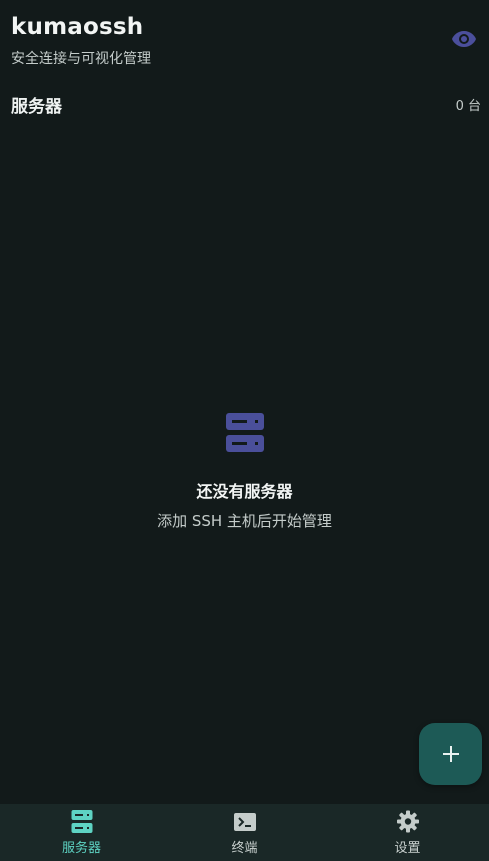 The image size is (489, 861). I want to click on nav-label-settings: 设置, so click(407, 848).